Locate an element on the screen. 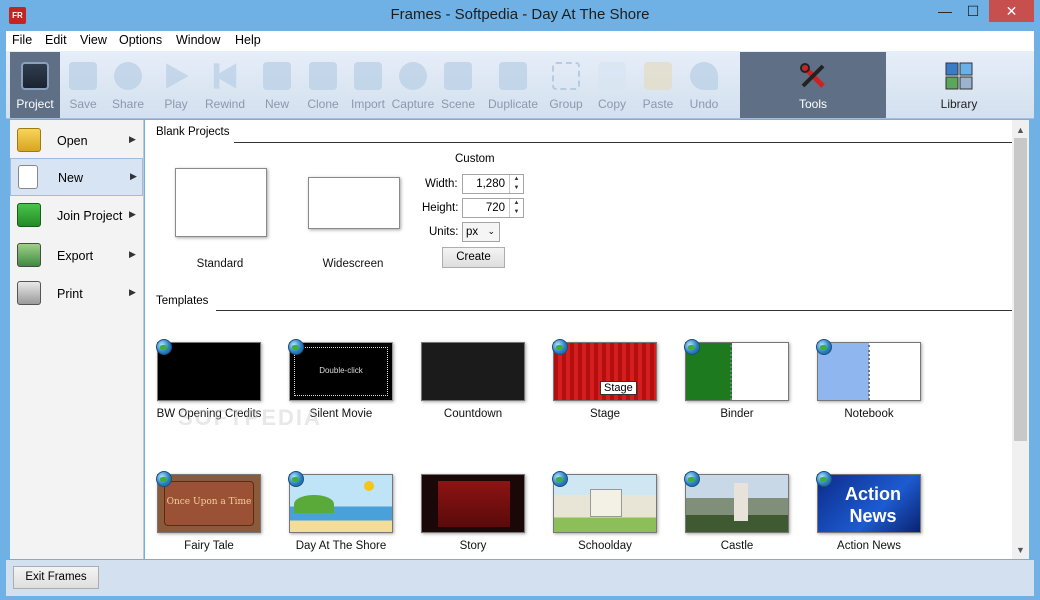 The image size is (1040, 600). toolbar-label: Undo is located at coordinates (704, 104).